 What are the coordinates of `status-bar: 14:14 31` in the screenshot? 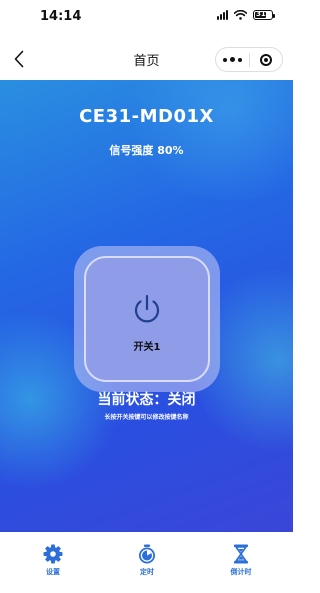 It's located at (146, 19).